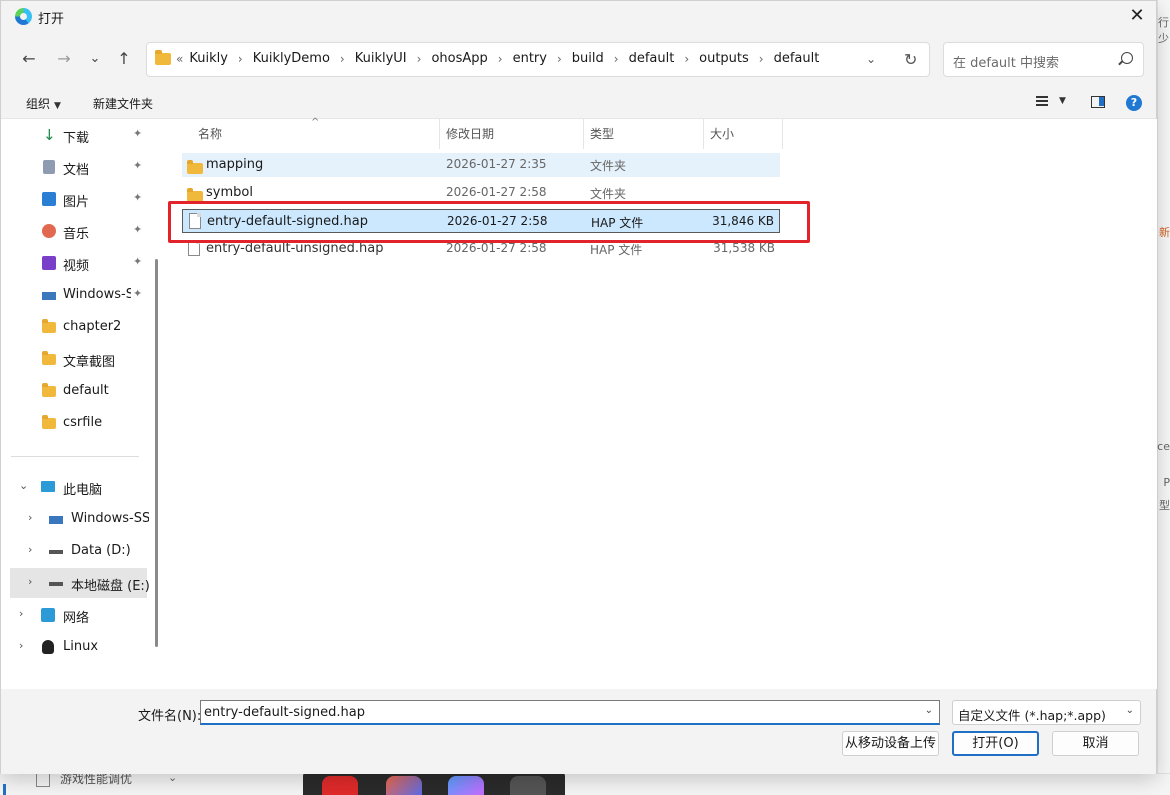 The width and height of the screenshot is (1170, 795). What do you see at coordinates (890, 743) in the screenshot?
I see `upload-from-mobile-button: 从移动设备上传` at bounding box center [890, 743].